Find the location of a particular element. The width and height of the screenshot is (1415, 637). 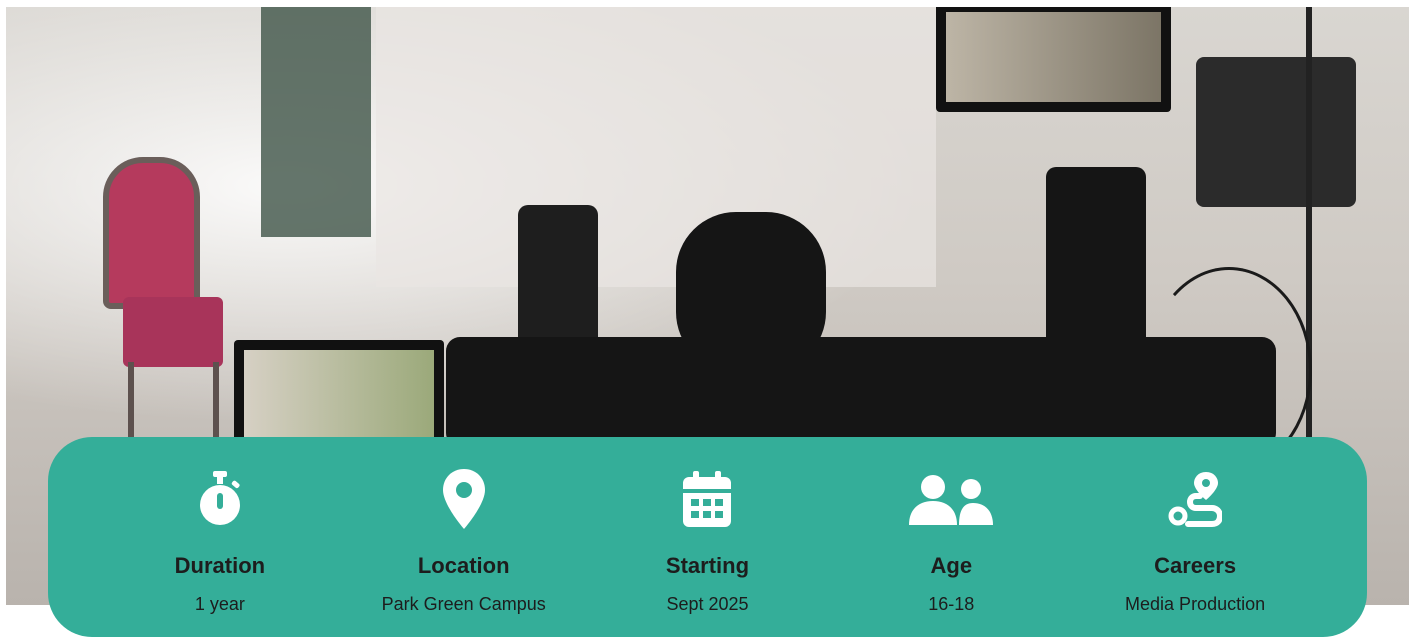

info-age: Age 16-18 is located at coordinates (951, 537).